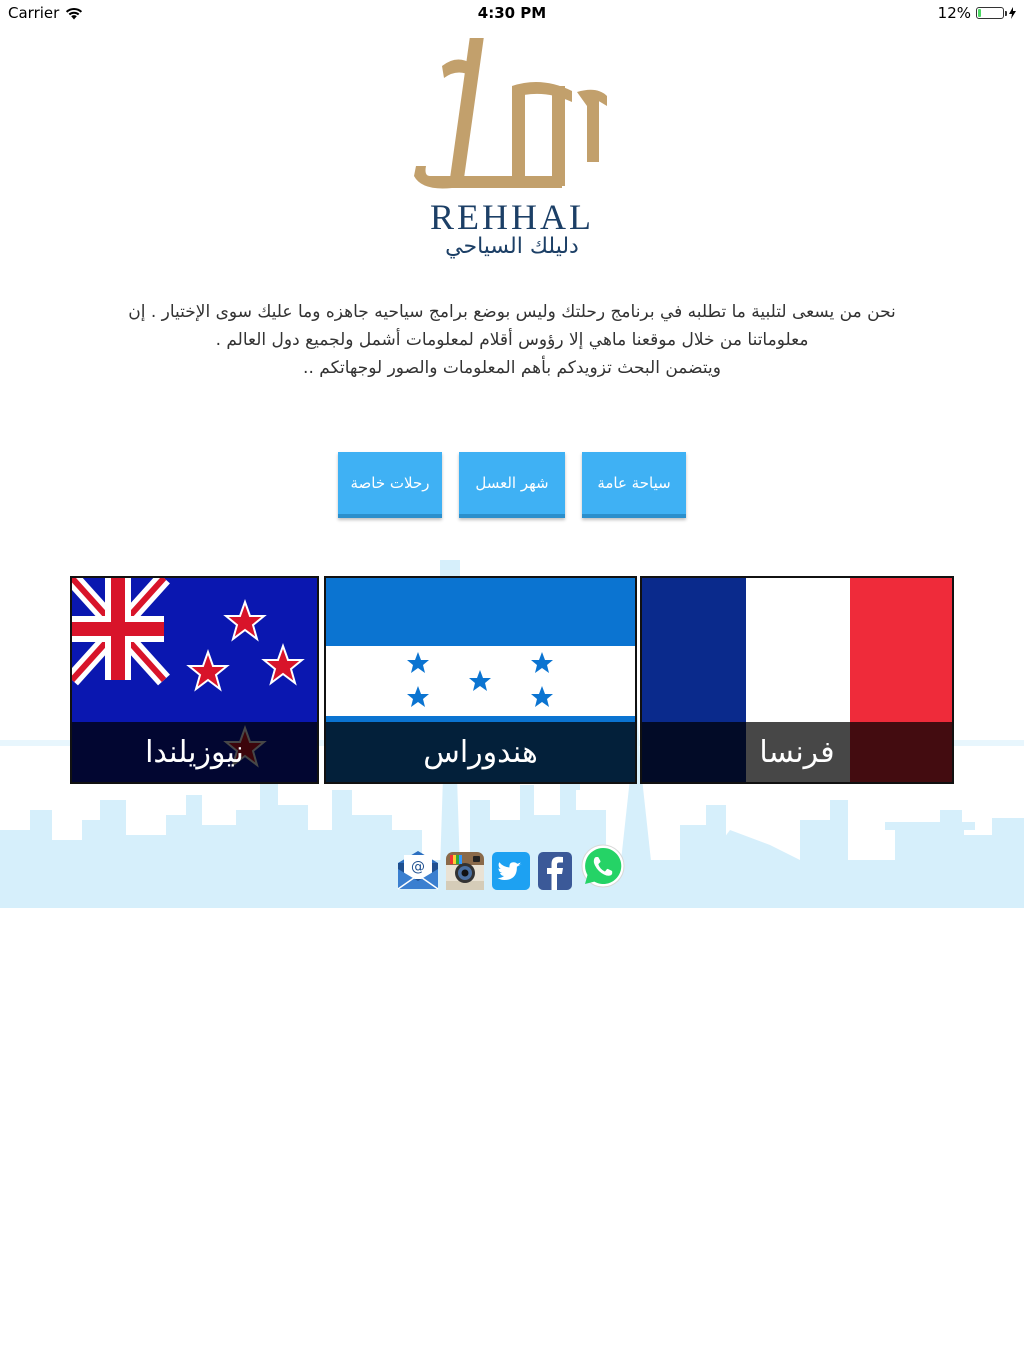 This screenshot has height=1365, width=1024. Describe the element at coordinates (194, 680) in the screenshot. I see `country-card-new-zealand: نيوزيلندا` at that location.